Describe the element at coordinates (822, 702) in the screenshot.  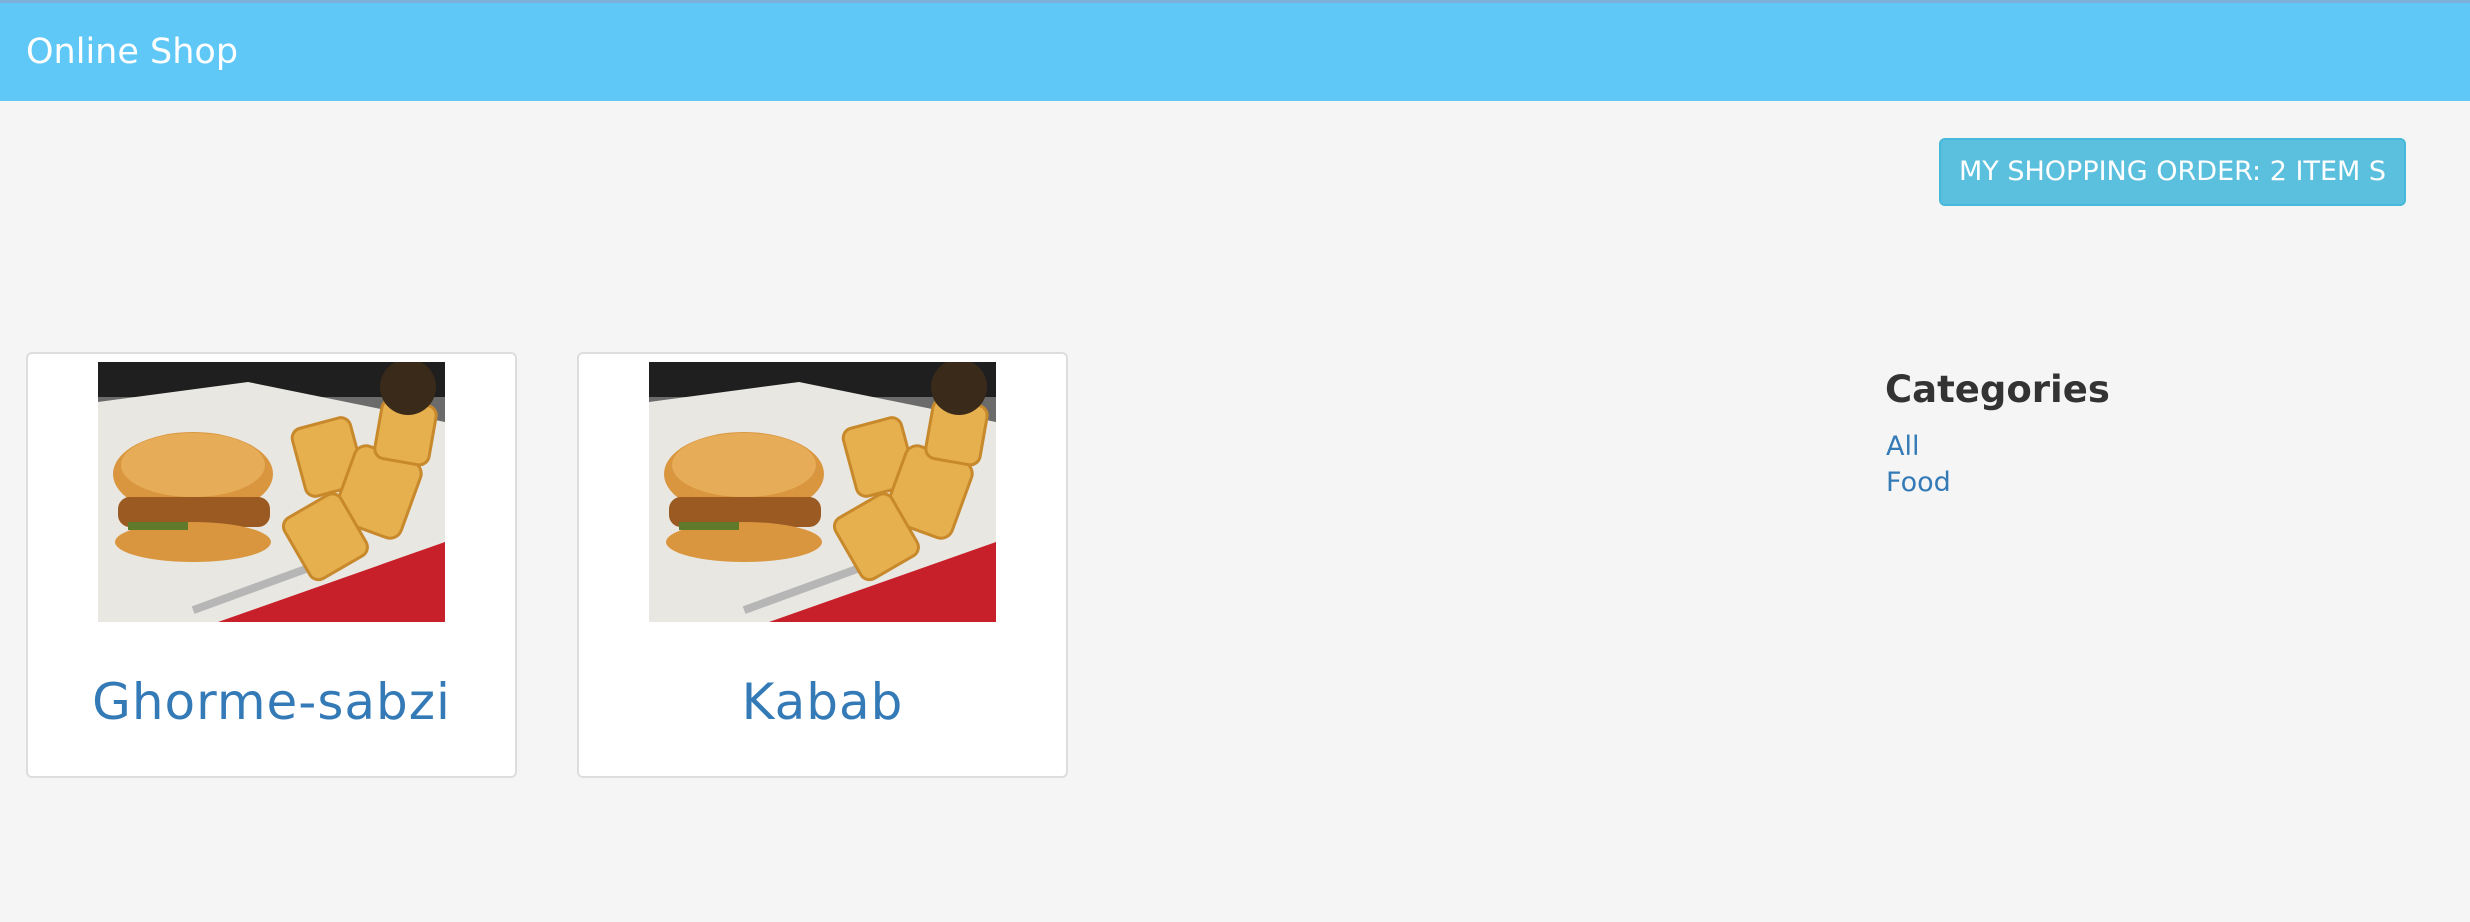
I see `product-name-link: Kabab` at that location.